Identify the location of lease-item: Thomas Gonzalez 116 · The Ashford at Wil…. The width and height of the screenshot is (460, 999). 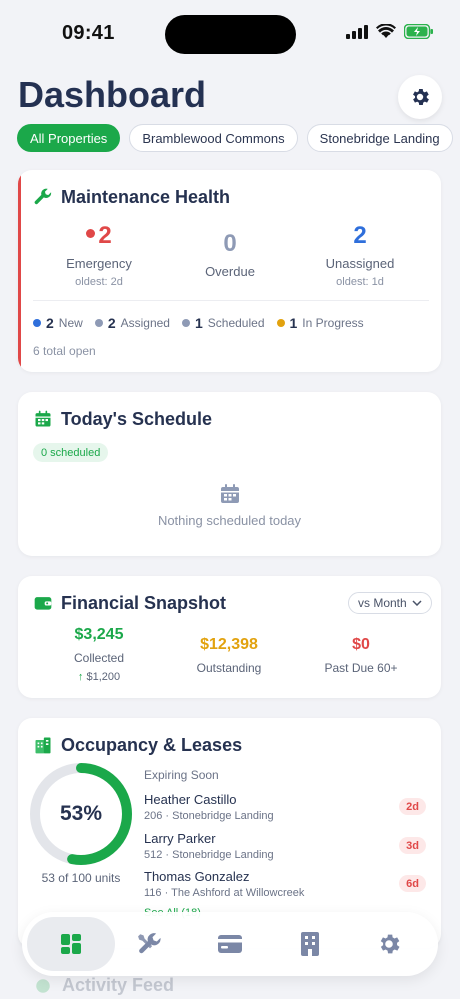
(285, 884).